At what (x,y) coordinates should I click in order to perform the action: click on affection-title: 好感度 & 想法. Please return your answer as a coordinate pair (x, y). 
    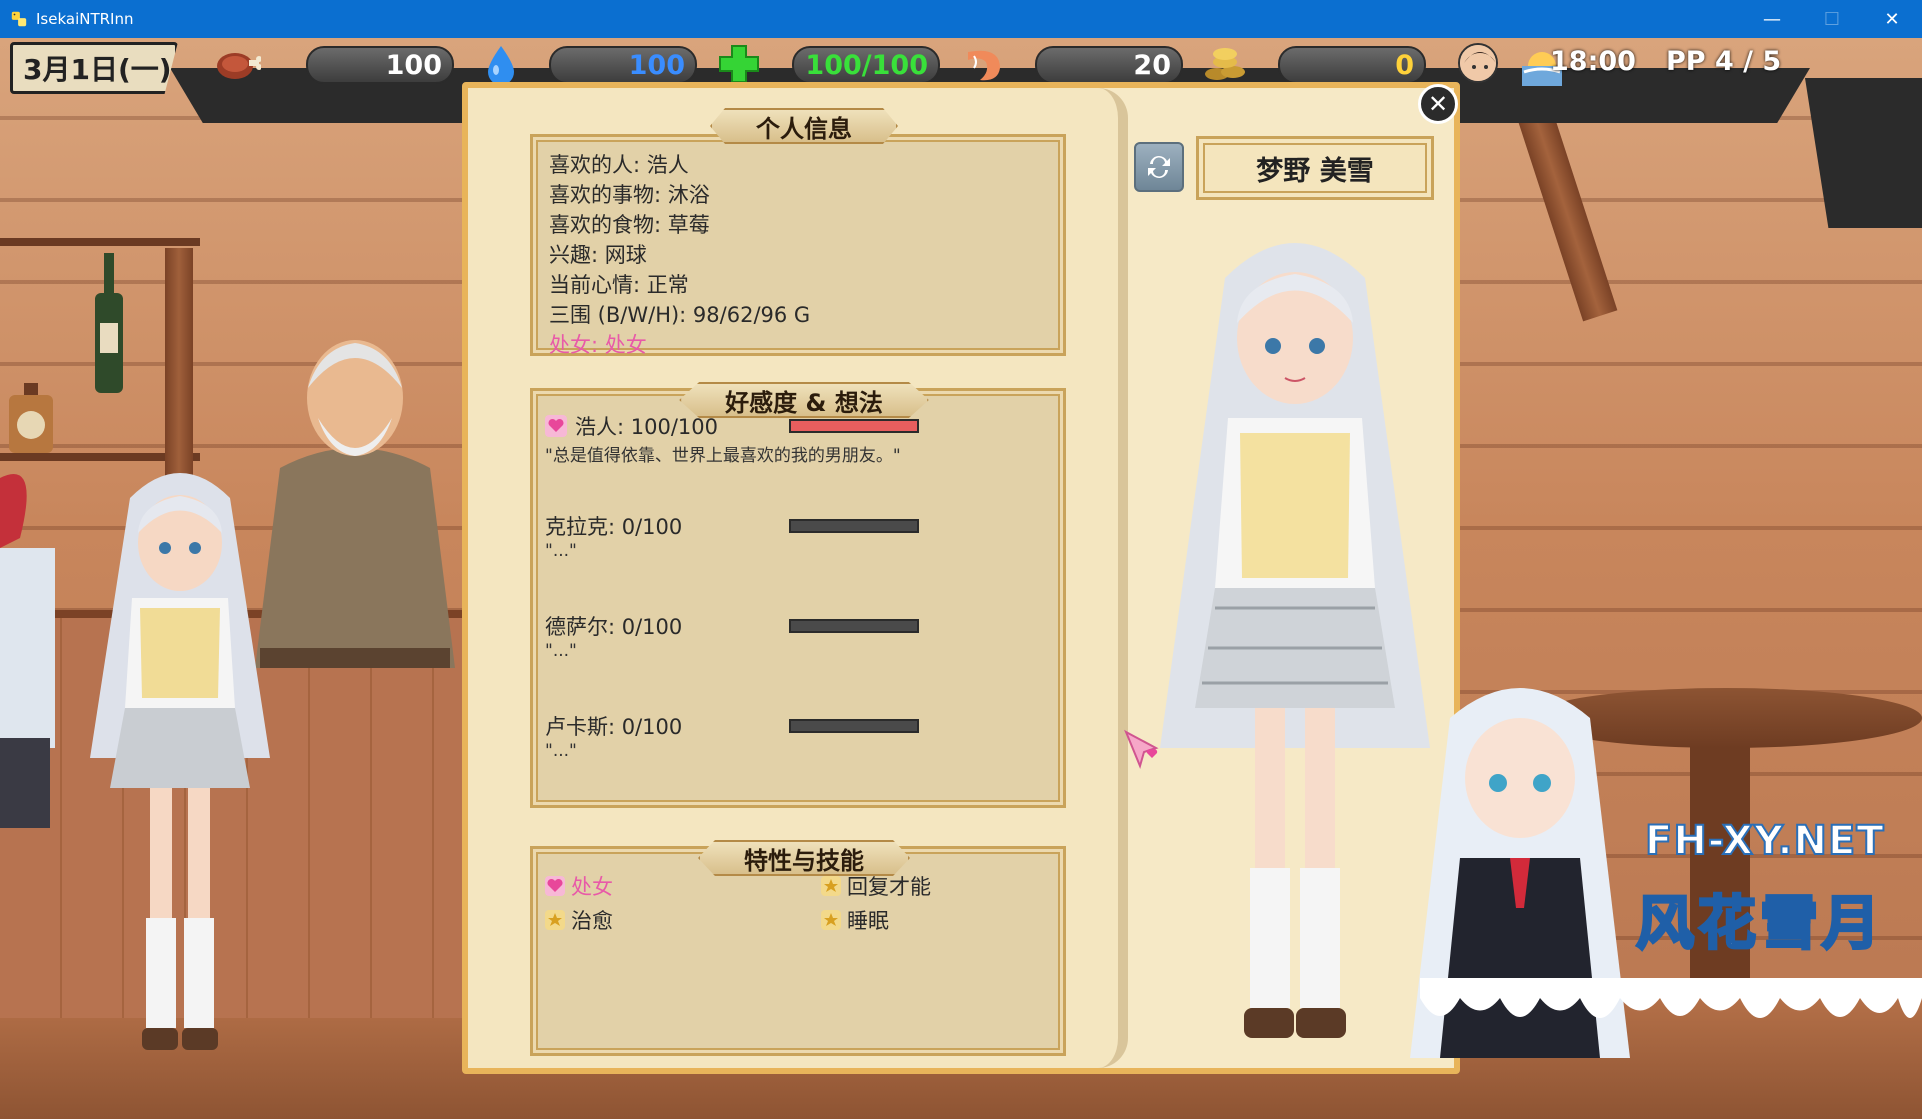
    Looking at the image, I should click on (804, 400).